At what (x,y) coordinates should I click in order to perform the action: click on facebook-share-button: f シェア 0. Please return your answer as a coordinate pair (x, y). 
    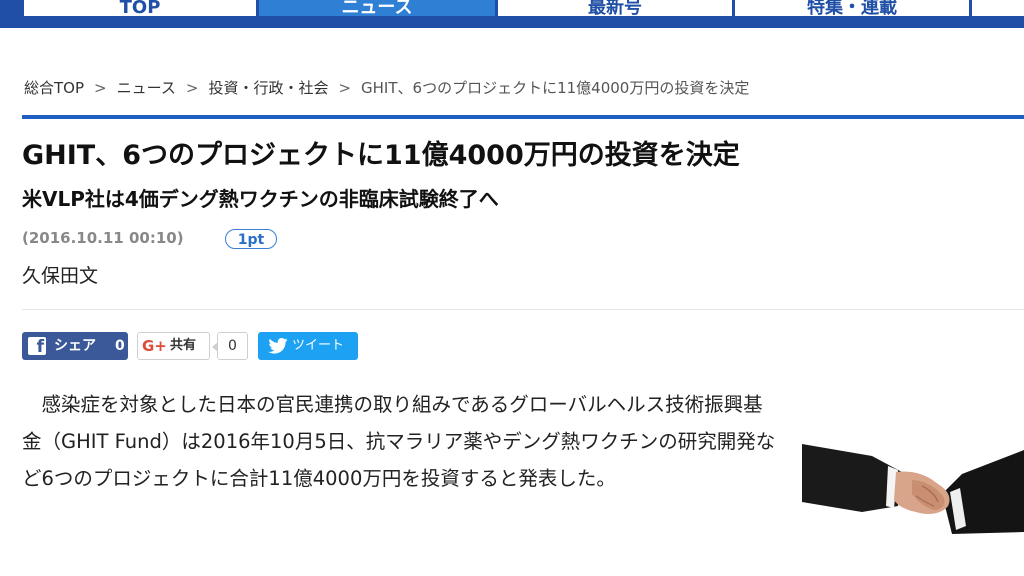
    Looking at the image, I should click on (75, 346).